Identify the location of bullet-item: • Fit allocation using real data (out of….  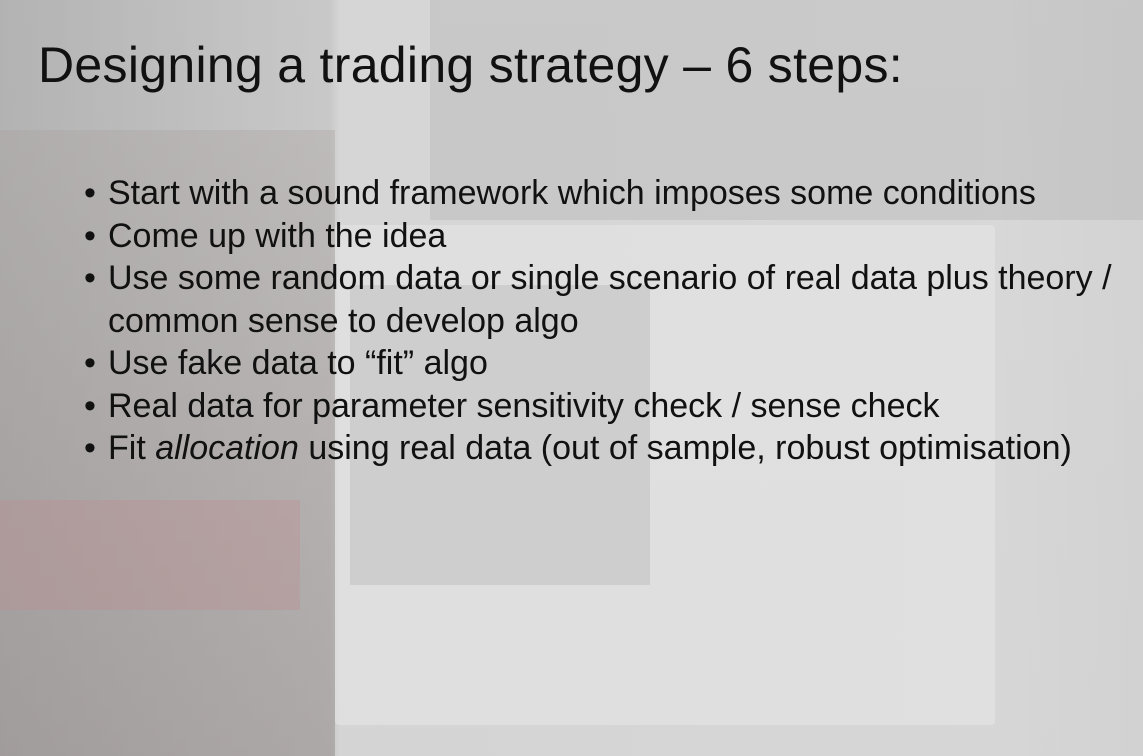
(600, 448).